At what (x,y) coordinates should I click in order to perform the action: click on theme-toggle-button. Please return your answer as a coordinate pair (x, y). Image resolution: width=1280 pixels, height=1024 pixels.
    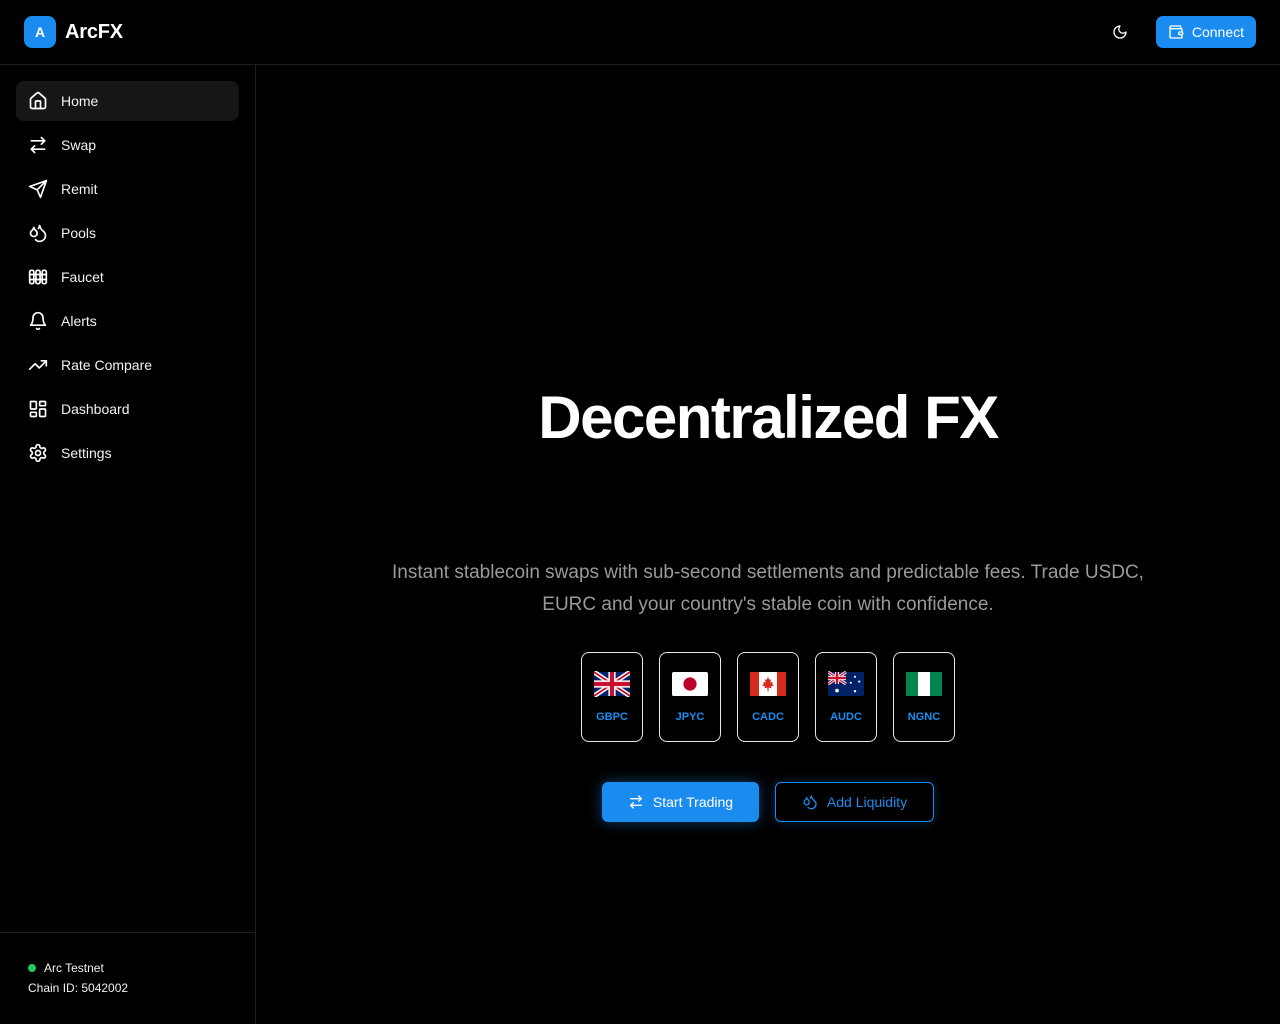
    Looking at the image, I should click on (1120, 32).